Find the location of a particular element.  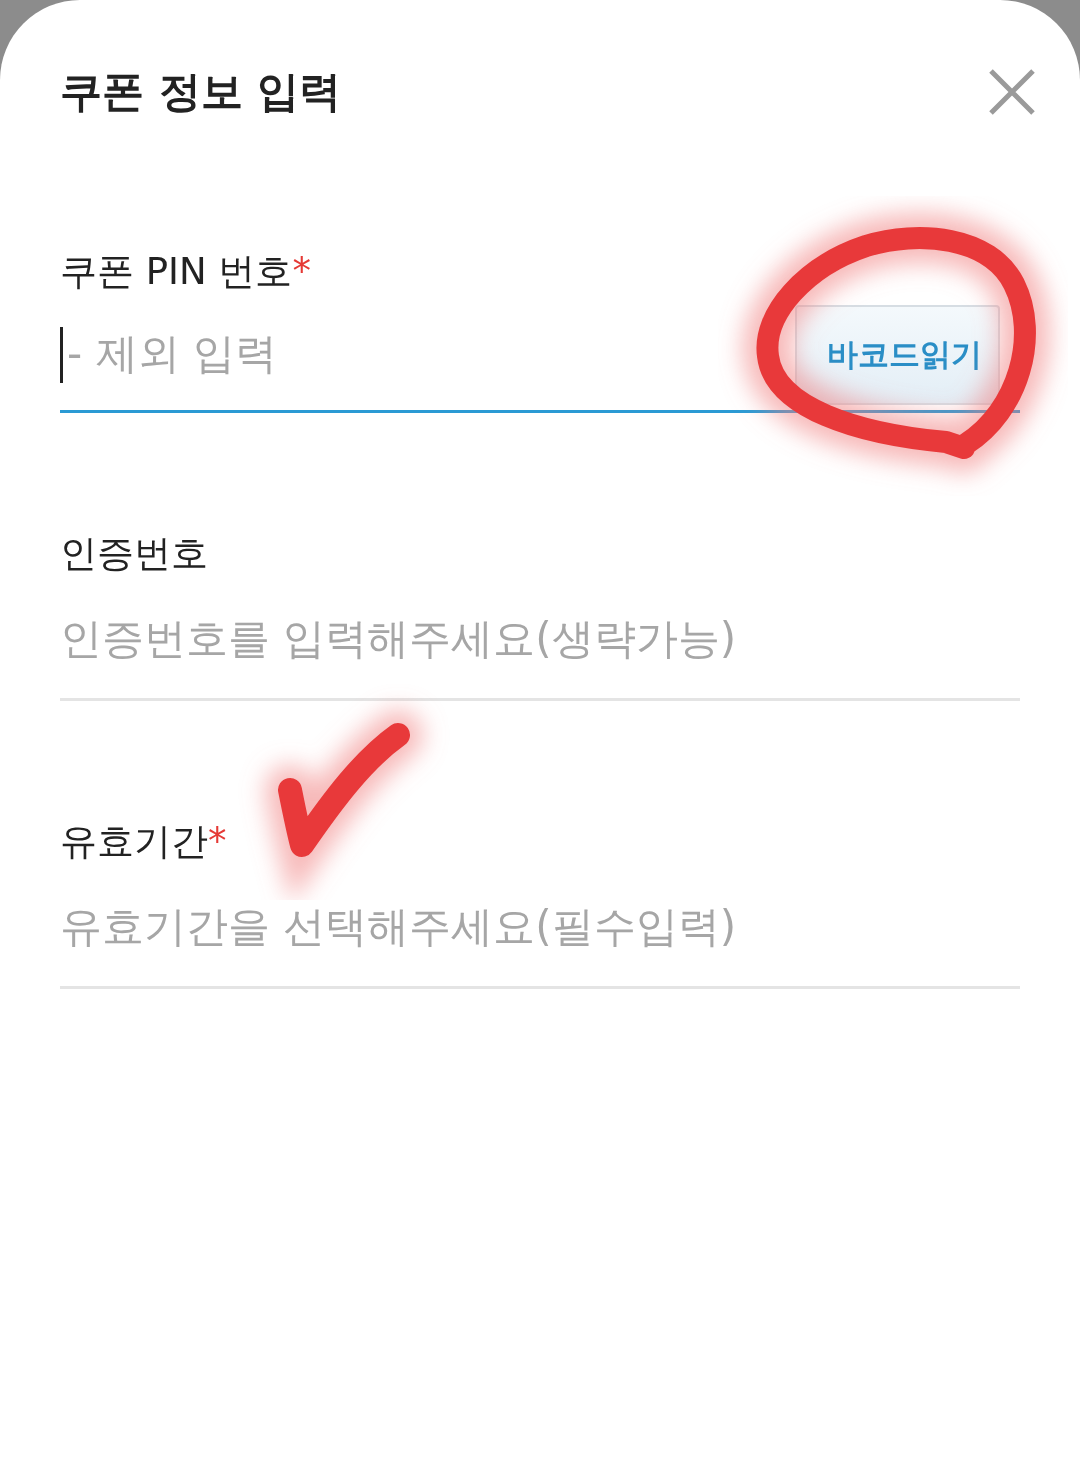

field-label: 유효기간* is located at coordinates (143, 842).